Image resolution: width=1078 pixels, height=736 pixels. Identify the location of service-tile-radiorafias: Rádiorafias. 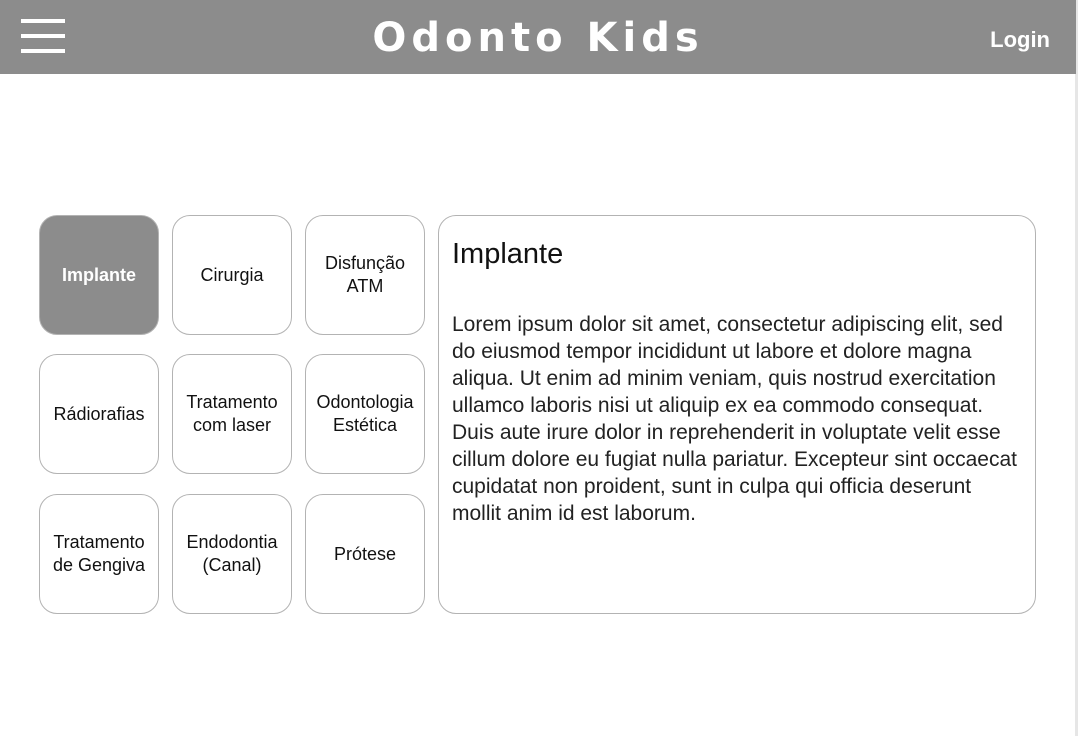
(99, 414).